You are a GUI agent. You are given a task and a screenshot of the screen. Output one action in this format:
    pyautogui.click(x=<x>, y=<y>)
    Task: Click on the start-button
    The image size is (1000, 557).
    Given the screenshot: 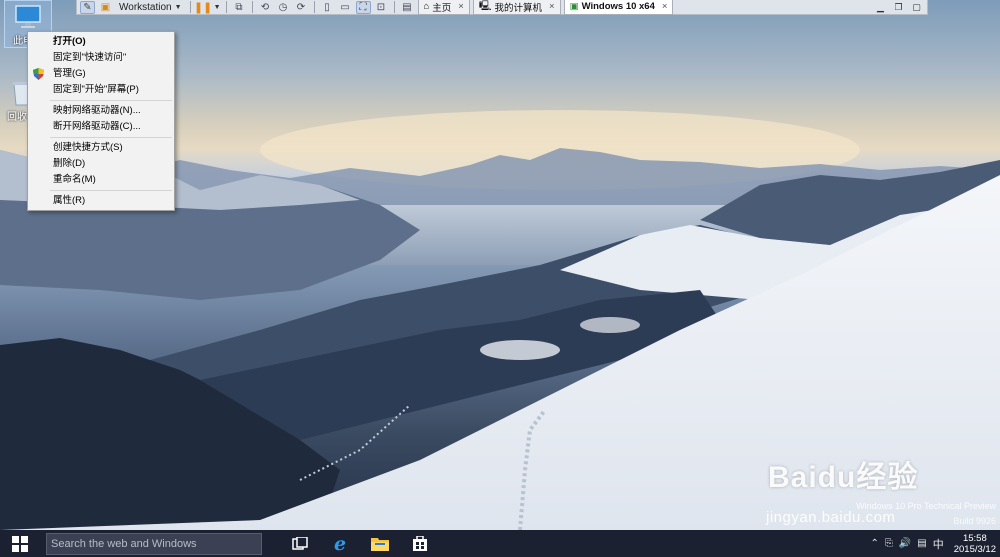 What is the action you would take?
    pyautogui.click(x=20, y=543)
    